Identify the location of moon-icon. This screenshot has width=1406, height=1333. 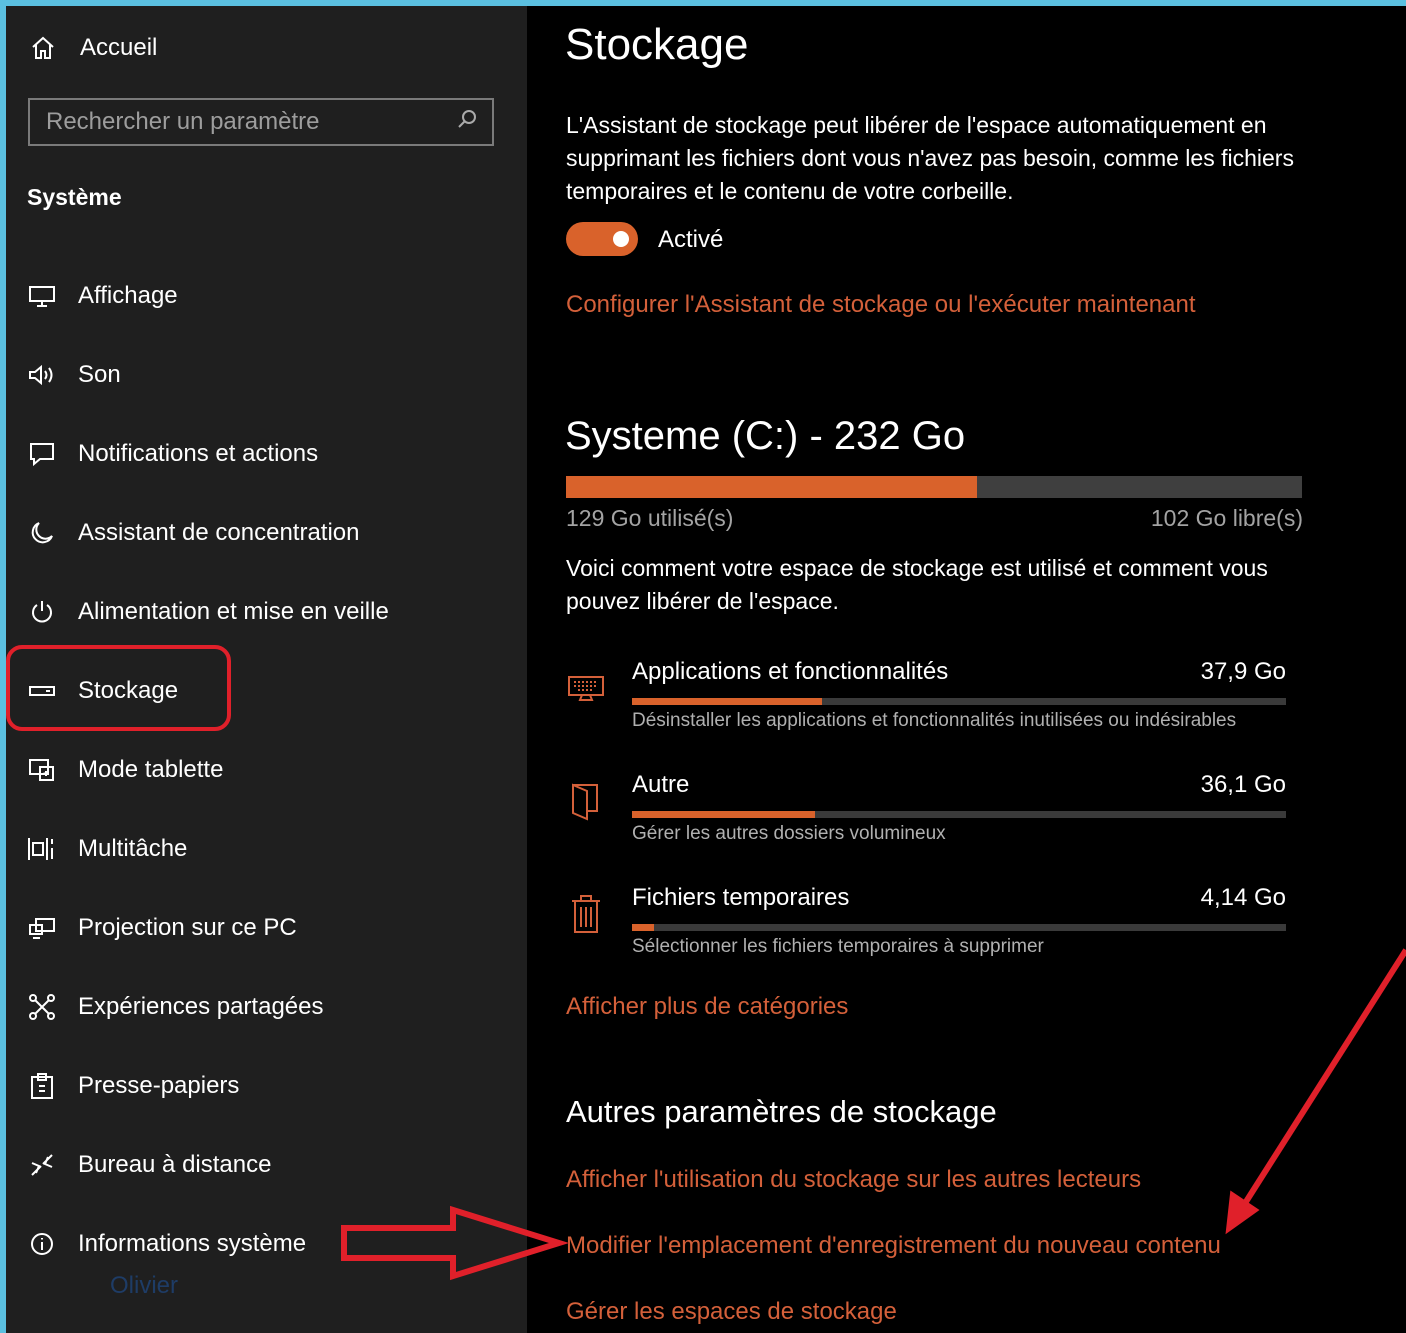
(42, 533).